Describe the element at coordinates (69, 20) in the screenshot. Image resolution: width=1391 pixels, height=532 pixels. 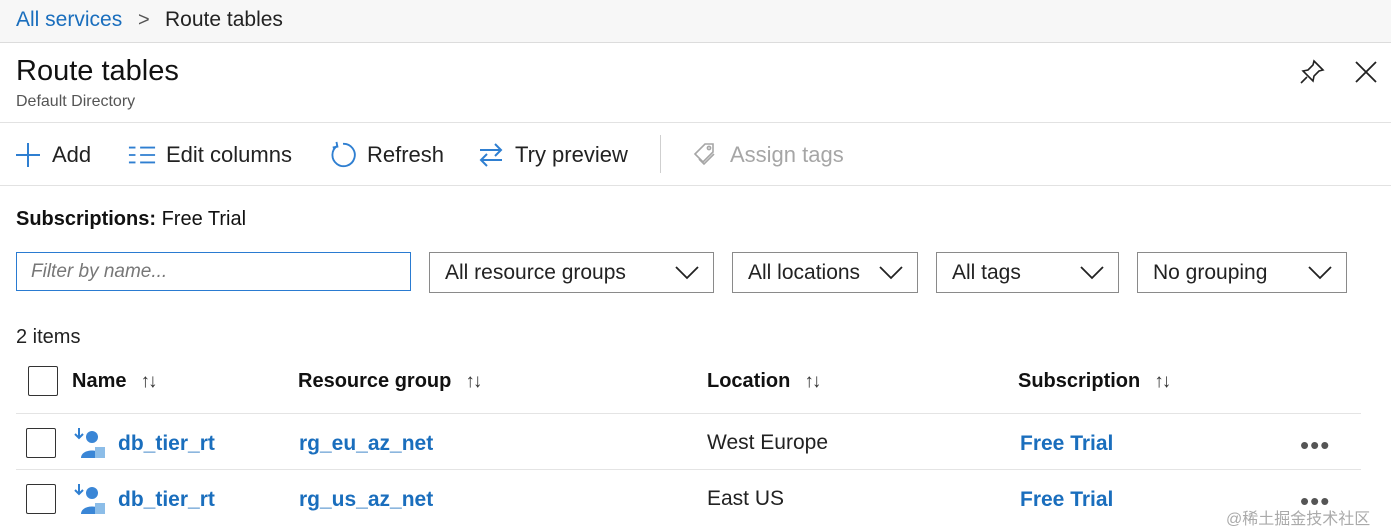
I see `breadcrumb-all-services: All services` at that location.